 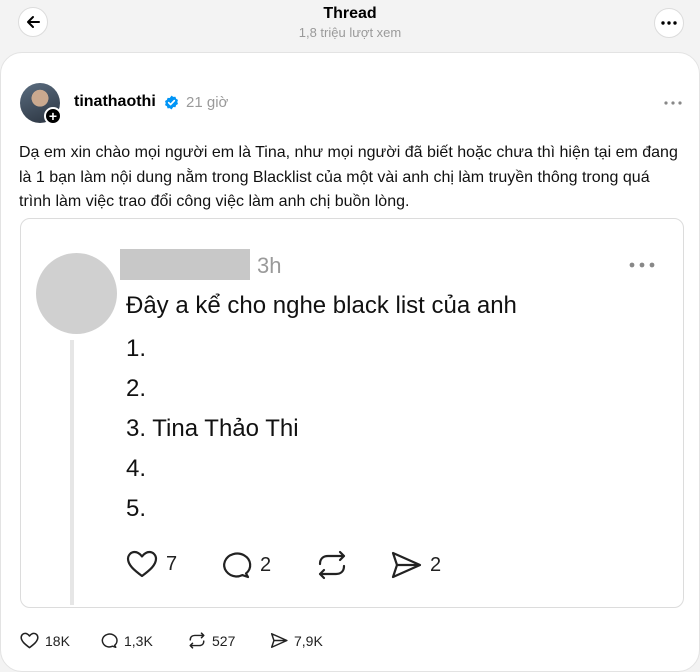 I want to click on repost-count: 527, so click(x=224, y=640).